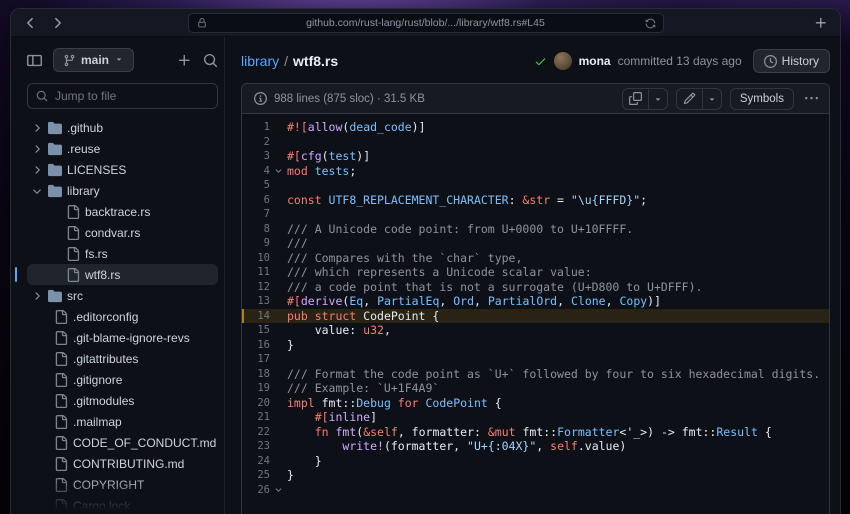  What do you see at coordinates (122, 253) in the screenshot?
I see `tree-file-fs.rs: fs.rs` at bounding box center [122, 253].